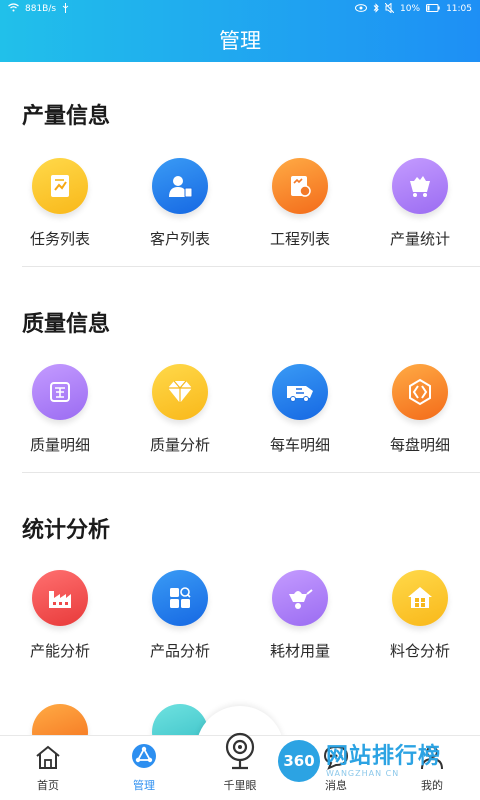 This screenshot has height=800, width=480. Describe the element at coordinates (419, 239) in the screenshot. I see `menu-item-label: 产量统计` at that location.